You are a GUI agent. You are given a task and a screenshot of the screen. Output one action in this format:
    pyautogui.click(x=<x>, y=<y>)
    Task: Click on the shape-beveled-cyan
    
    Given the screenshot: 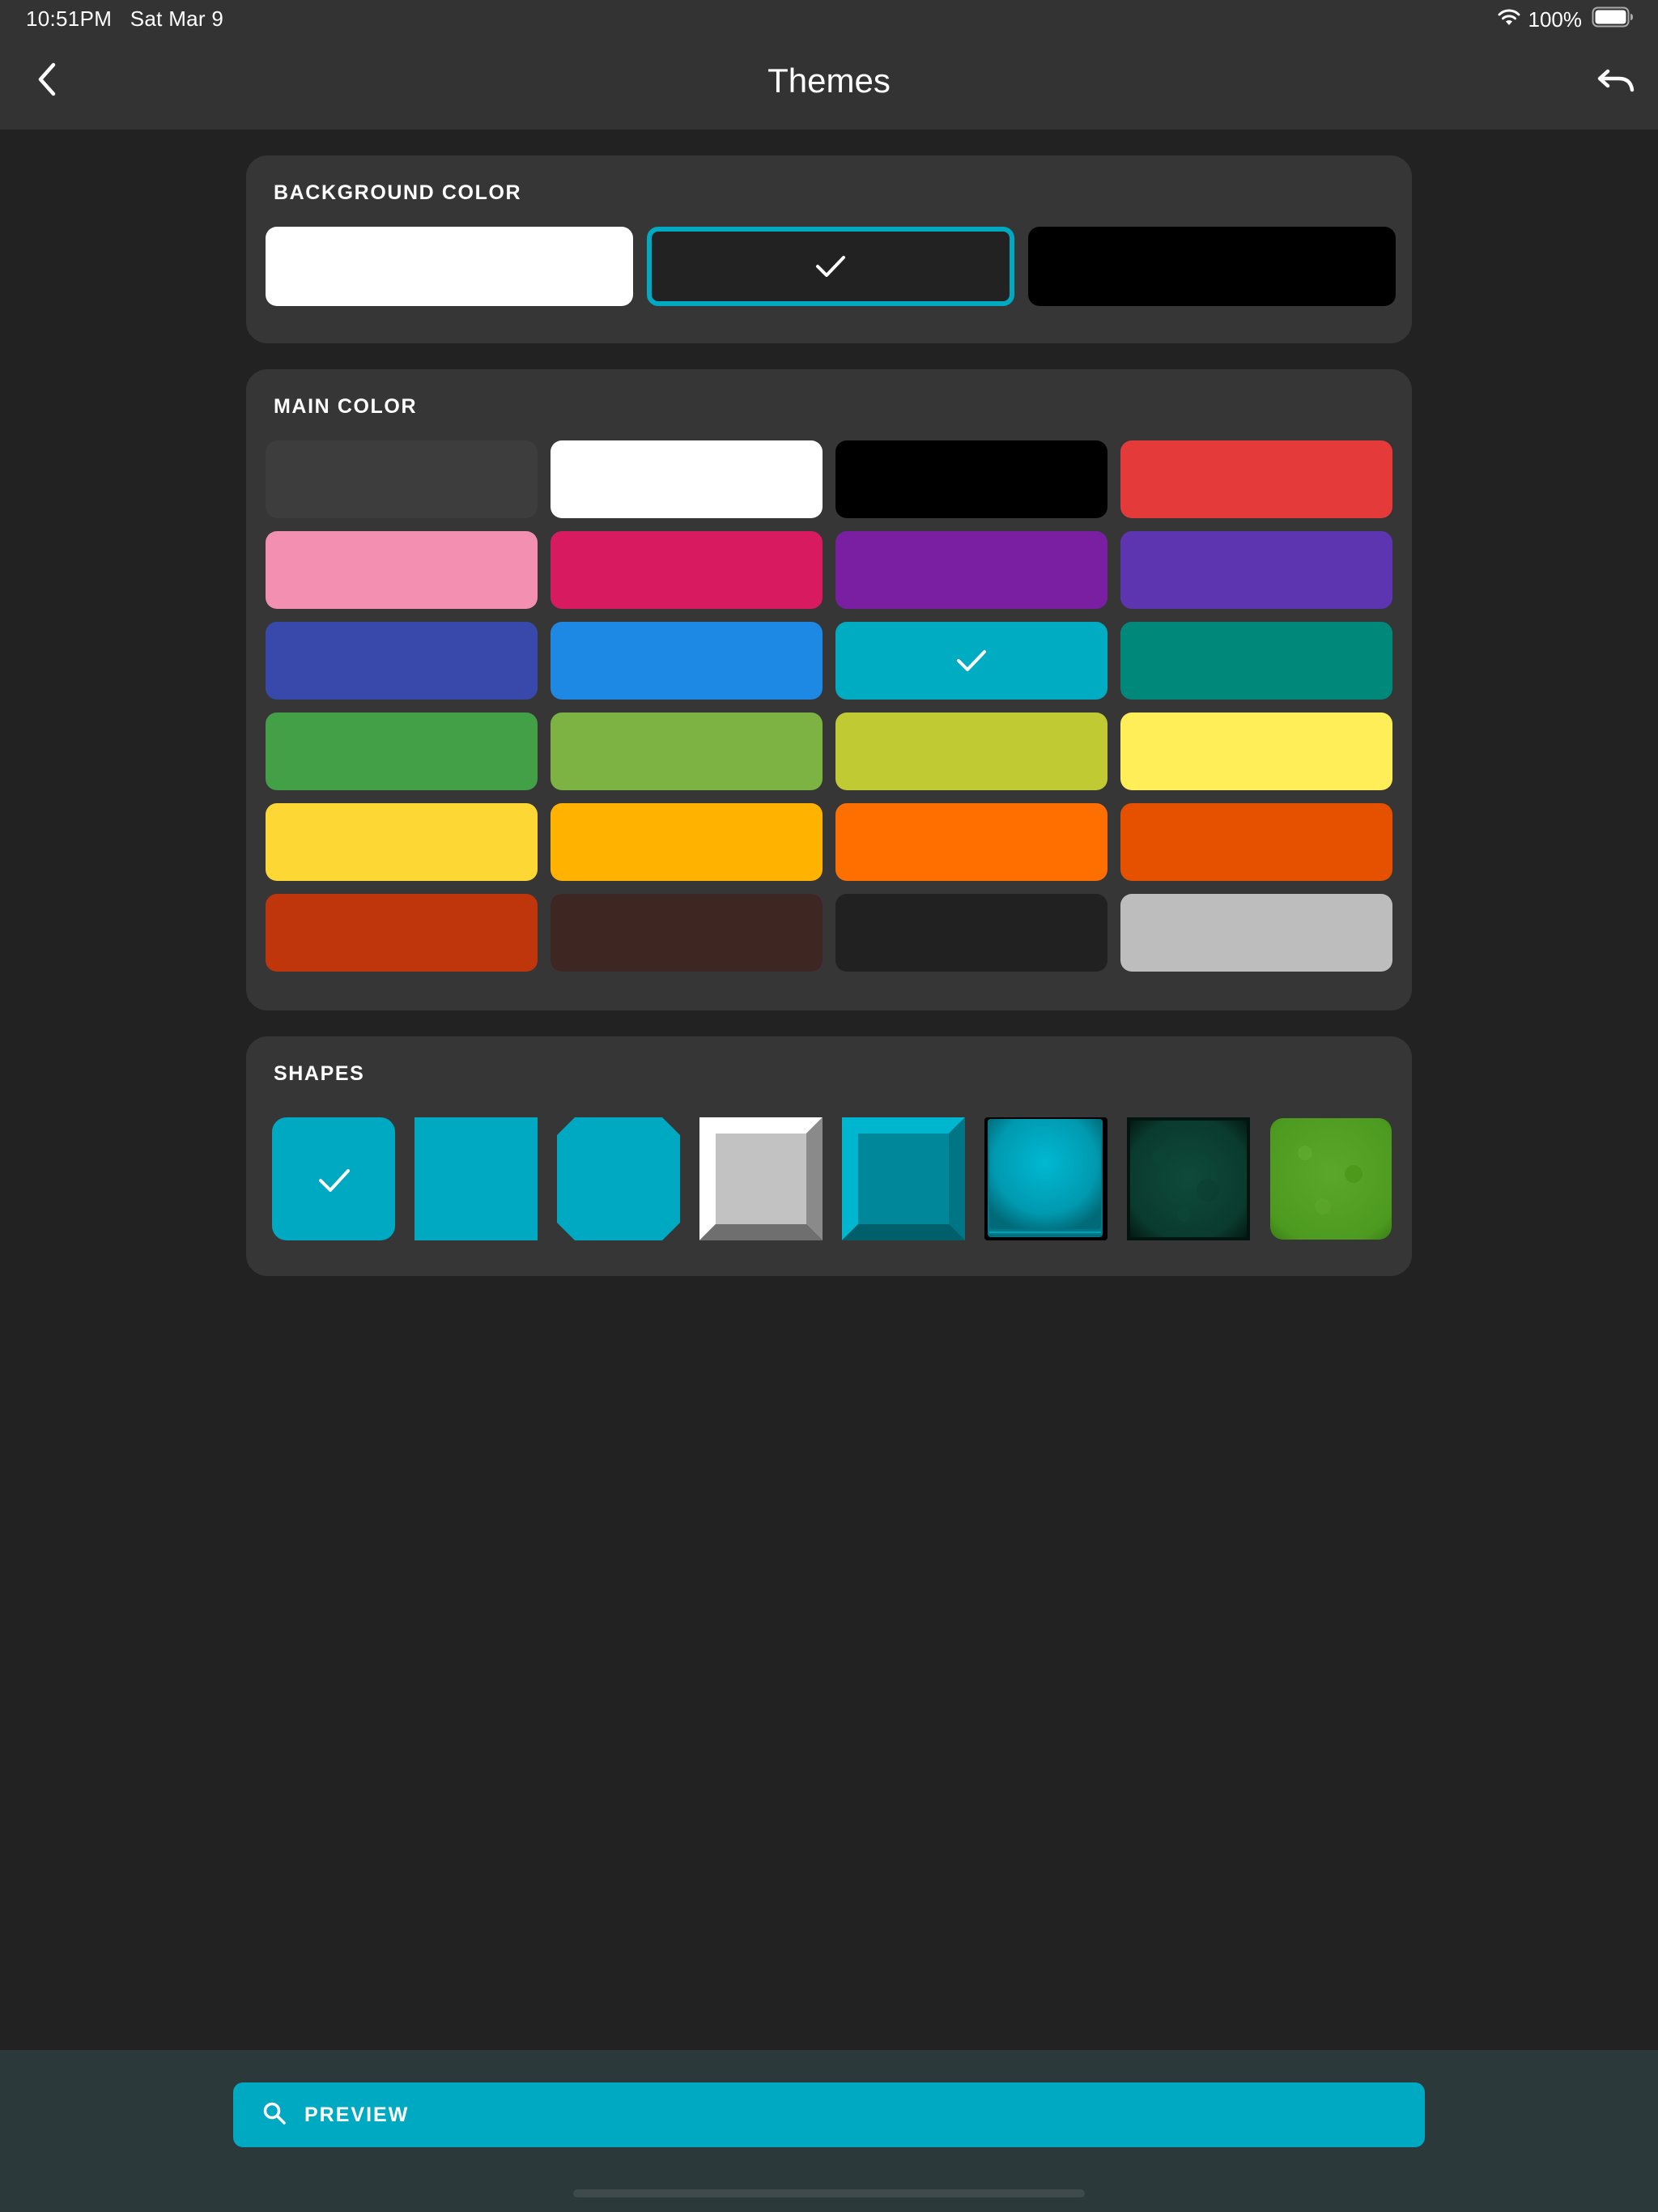 What is the action you would take?
    pyautogui.click(x=903, y=1179)
    